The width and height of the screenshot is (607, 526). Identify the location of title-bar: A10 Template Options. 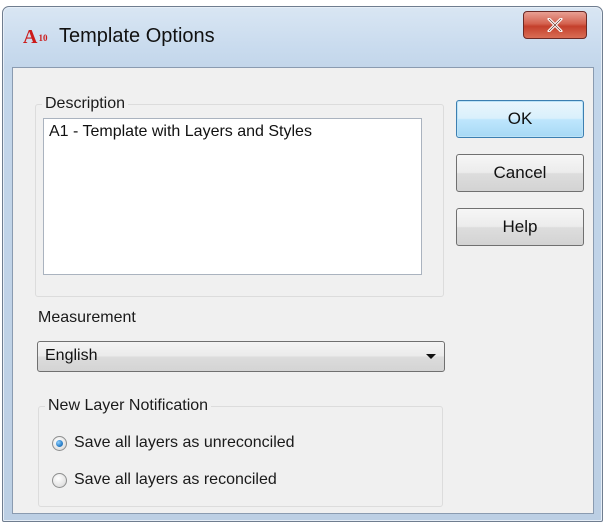
(302, 37).